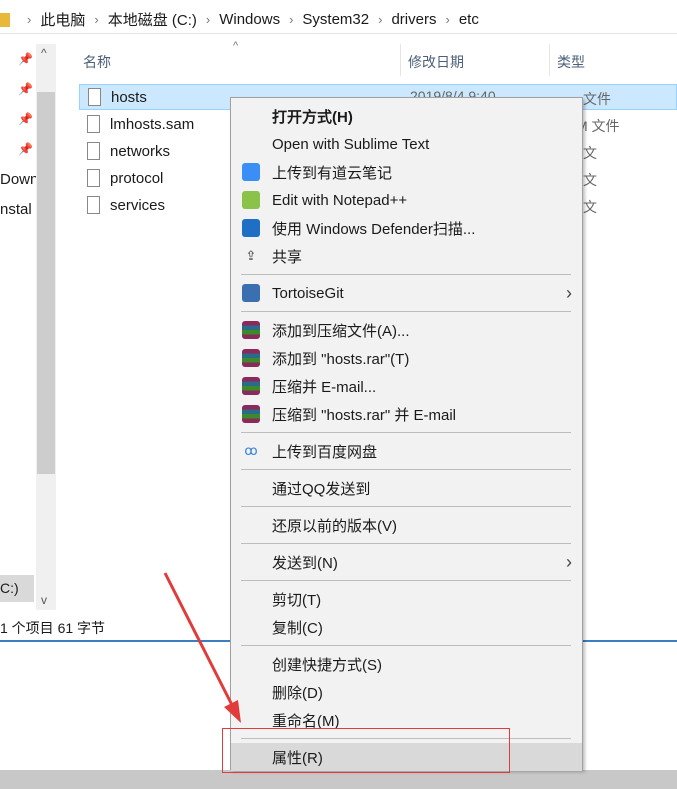  Describe the element at coordinates (202, 647) in the screenshot. I see `annotation-arrow` at that location.